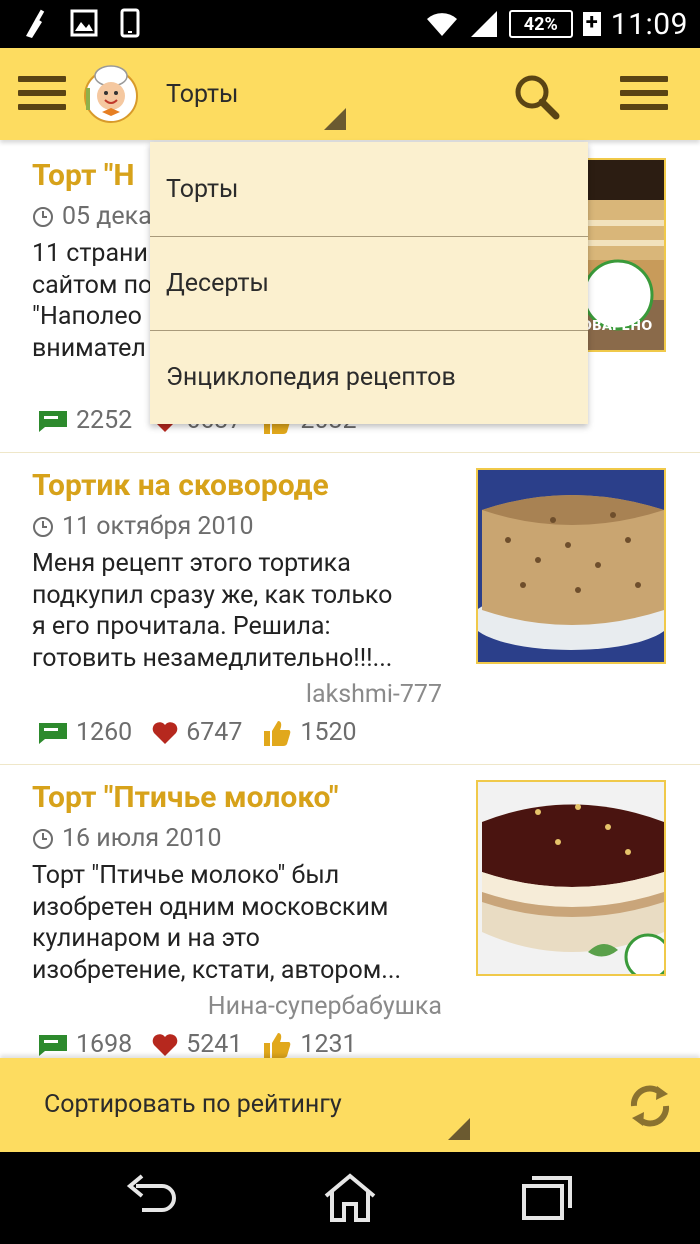 This screenshot has width=700, height=1244. I want to click on nav-drawer-button, so click(42, 94).